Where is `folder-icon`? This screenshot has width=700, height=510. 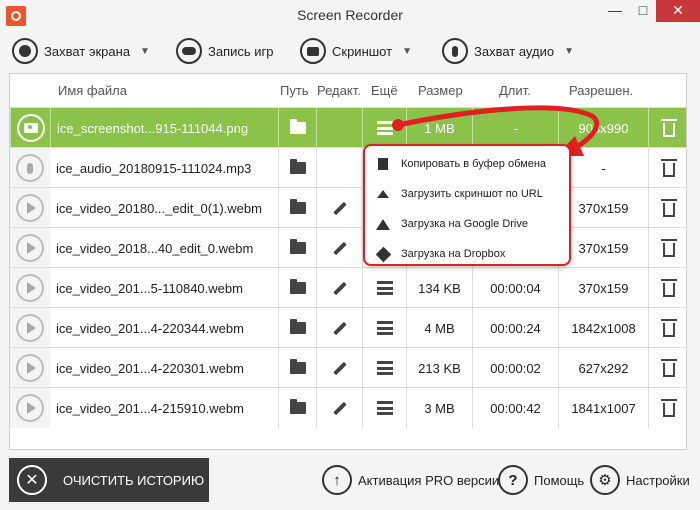 folder-icon is located at coordinates (297, 366).